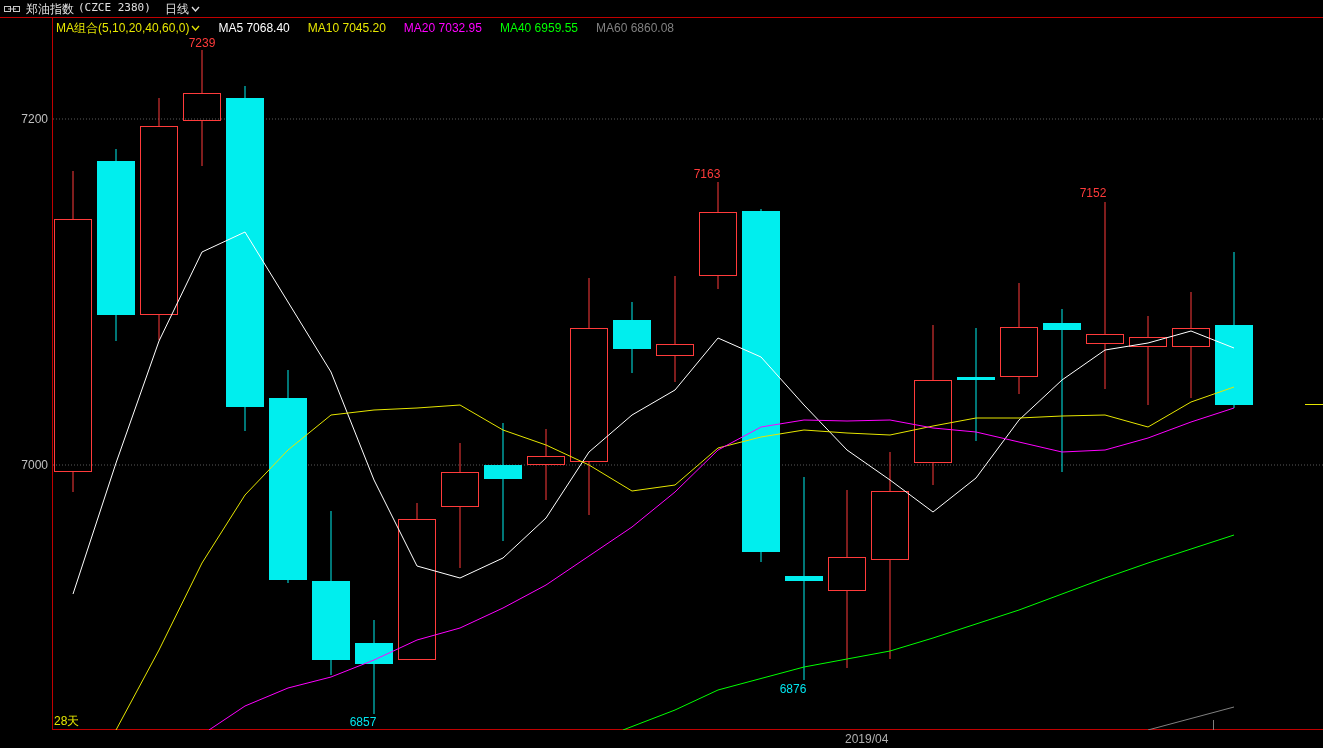 Image resolution: width=1323 pixels, height=748 pixels. I want to click on price-extreme-label: 6857, so click(363, 722).